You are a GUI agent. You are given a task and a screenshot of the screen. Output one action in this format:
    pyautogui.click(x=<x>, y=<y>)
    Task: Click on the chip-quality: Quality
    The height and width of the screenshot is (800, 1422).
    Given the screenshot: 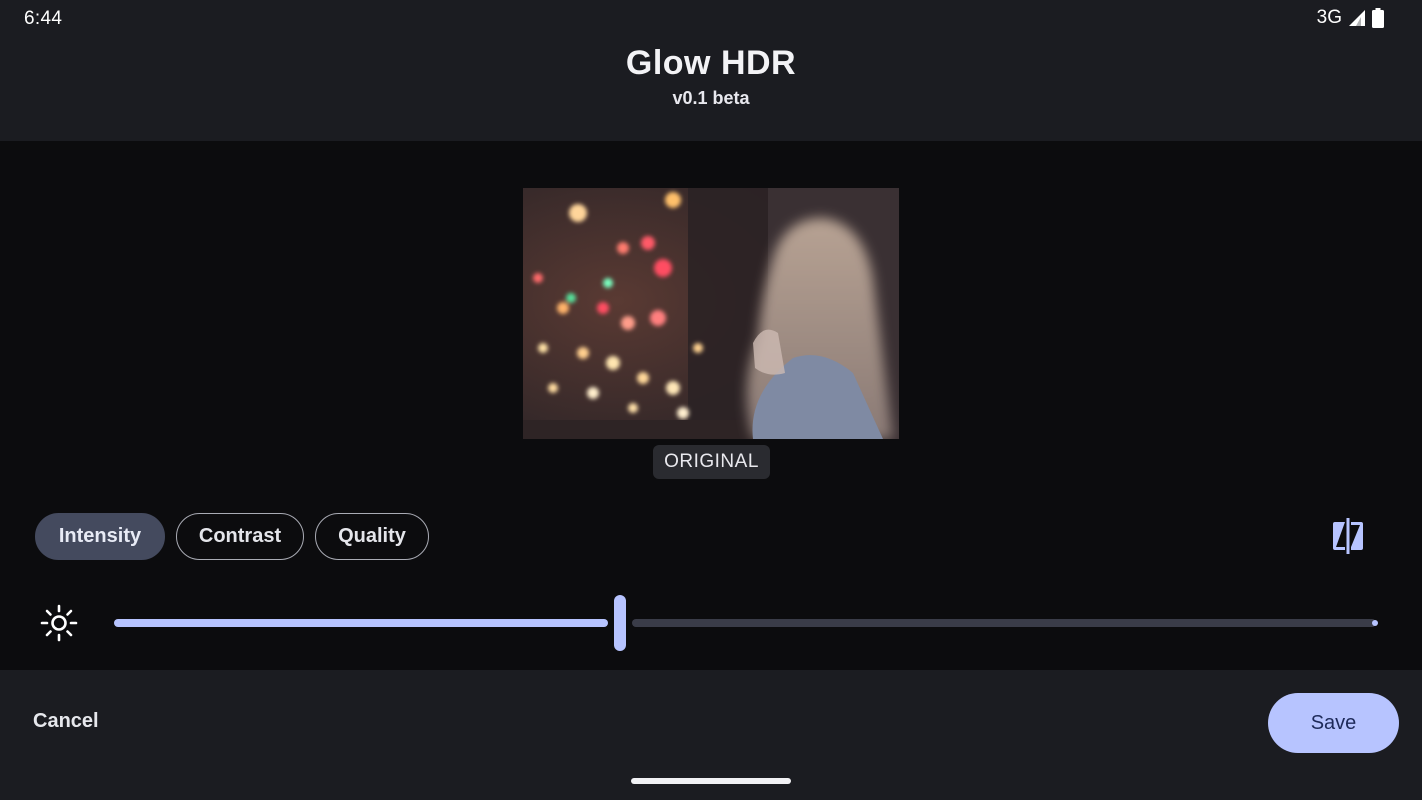 What is the action you would take?
    pyautogui.click(x=372, y=536)
    